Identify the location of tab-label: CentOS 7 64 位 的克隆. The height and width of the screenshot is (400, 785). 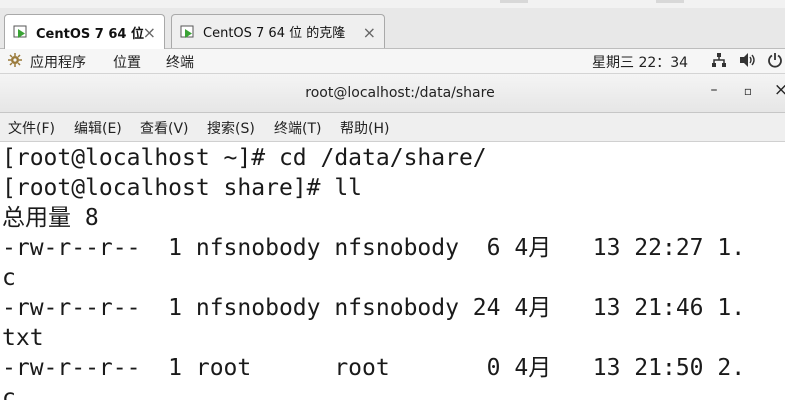
(274, 33).